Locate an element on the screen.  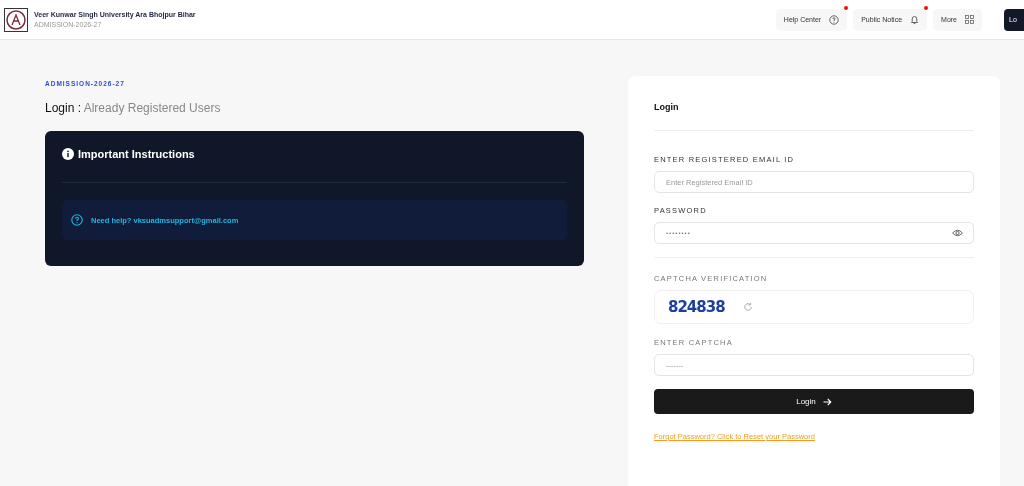
arrow-icon is located at coordinates (827, 401).